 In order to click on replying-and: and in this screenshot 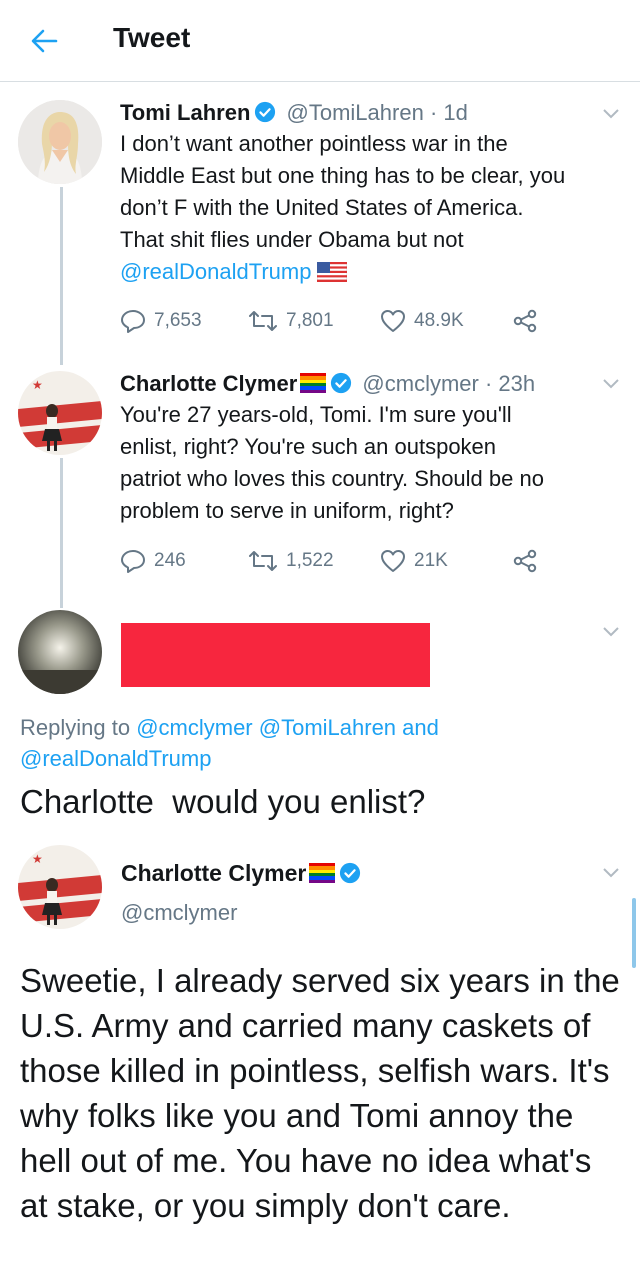, I will do `click(420, 727)`.